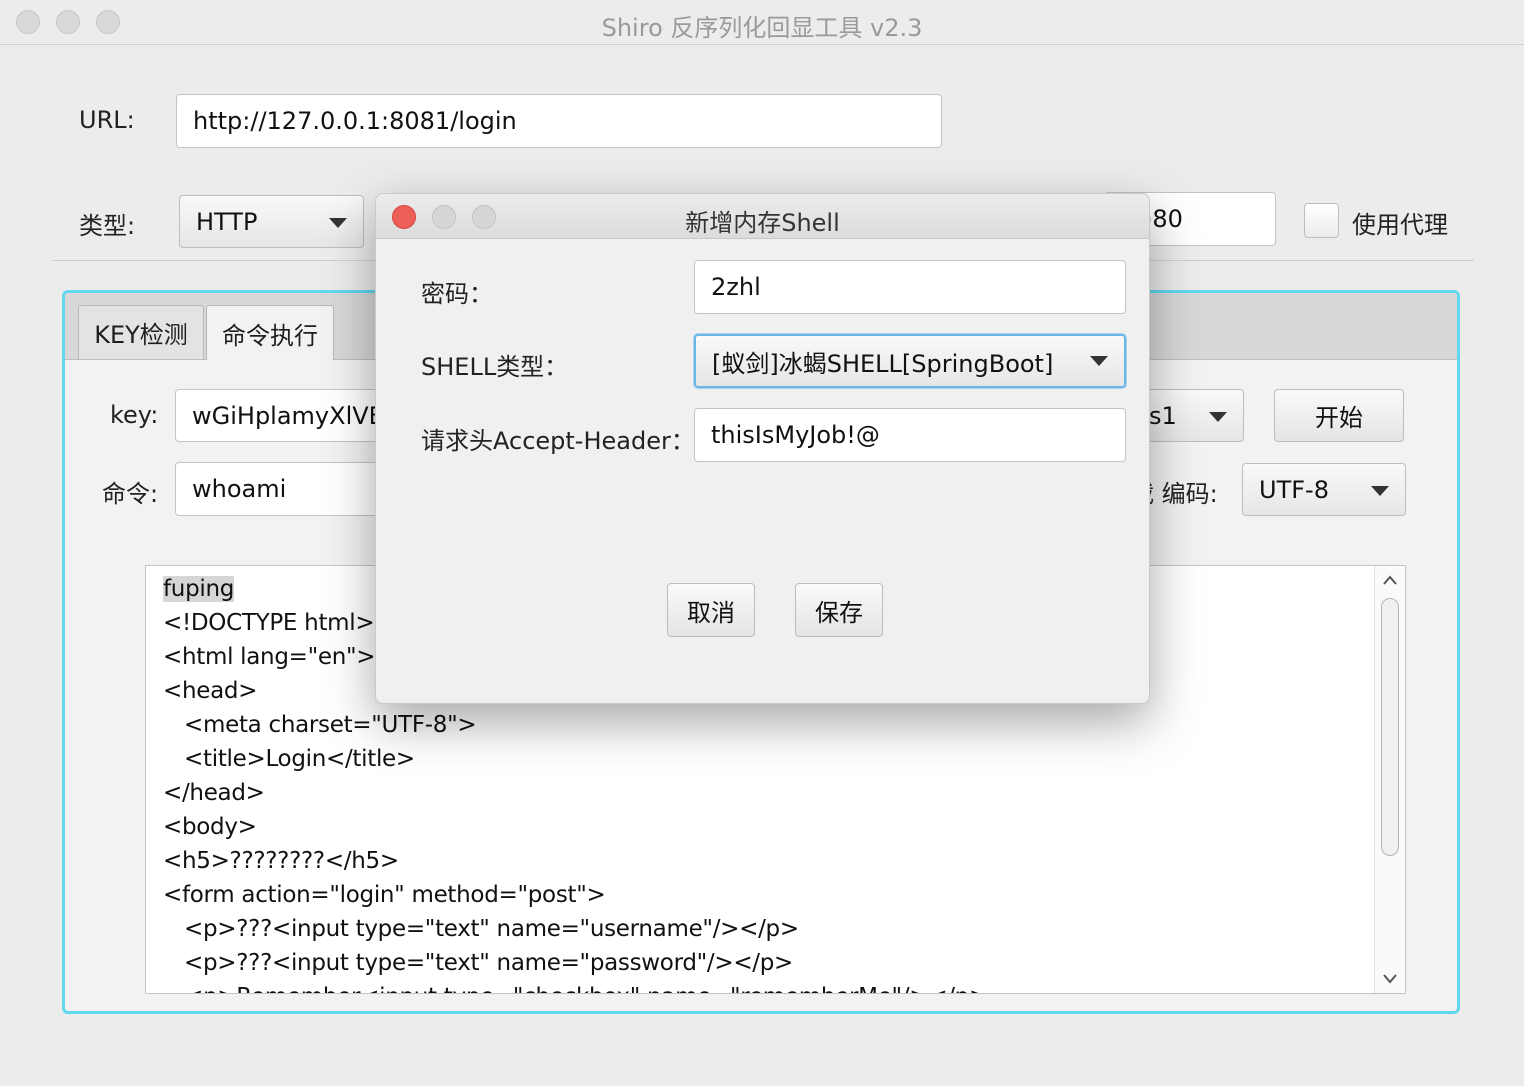 Image resolution: width=1524 pixels, height=1086 pixels. What do you see at coordinates (1390, 727) in the screenshot?
I see `scrollbar-thumb` at bounding box center [1390, 727].